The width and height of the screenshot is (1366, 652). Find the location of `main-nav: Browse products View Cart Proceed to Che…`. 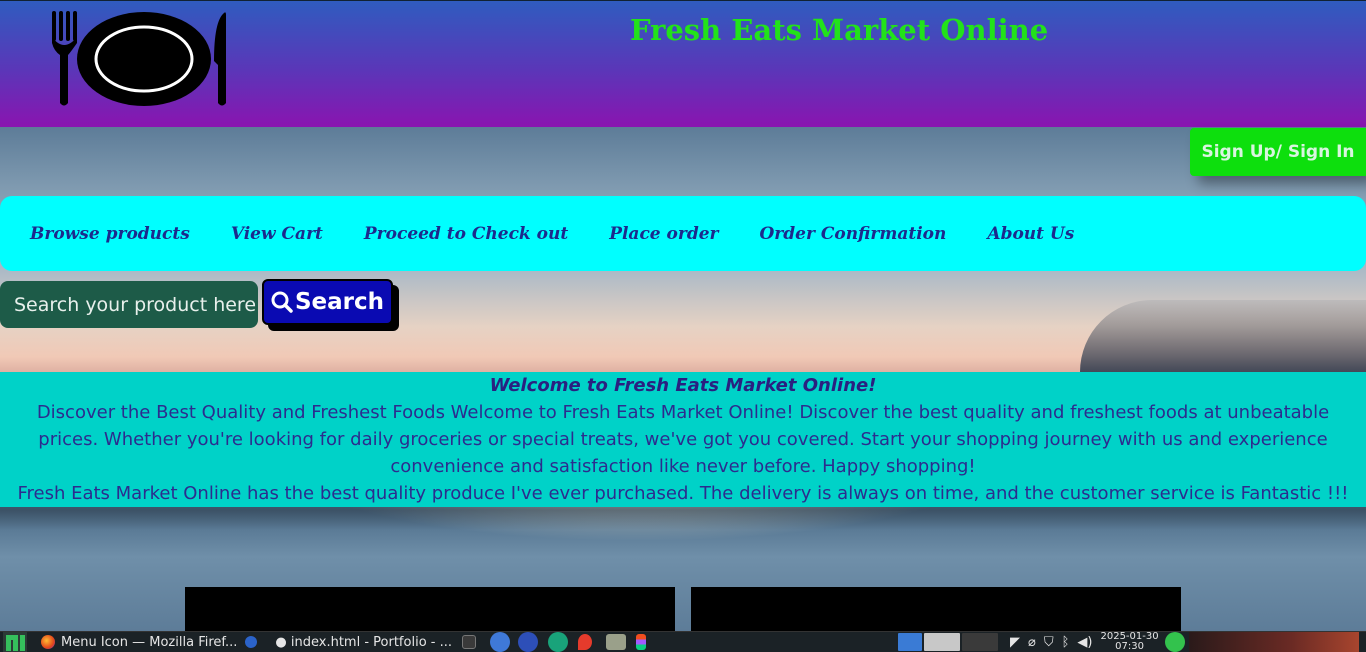

main-nav: Browse products View Cart Proceed to Che… is located at coordinates (683, 233).